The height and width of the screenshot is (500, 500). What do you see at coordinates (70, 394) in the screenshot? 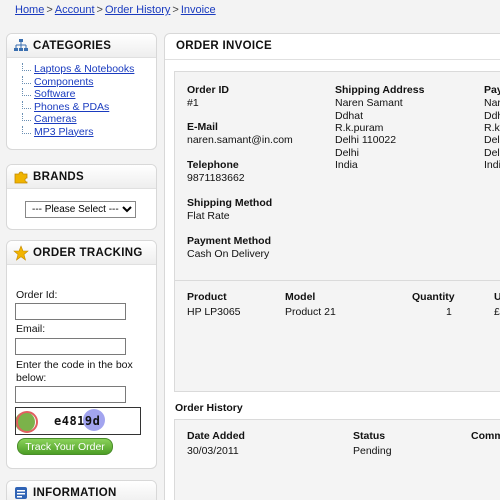
I see `captcha-input` at bounding box center [70, 394].